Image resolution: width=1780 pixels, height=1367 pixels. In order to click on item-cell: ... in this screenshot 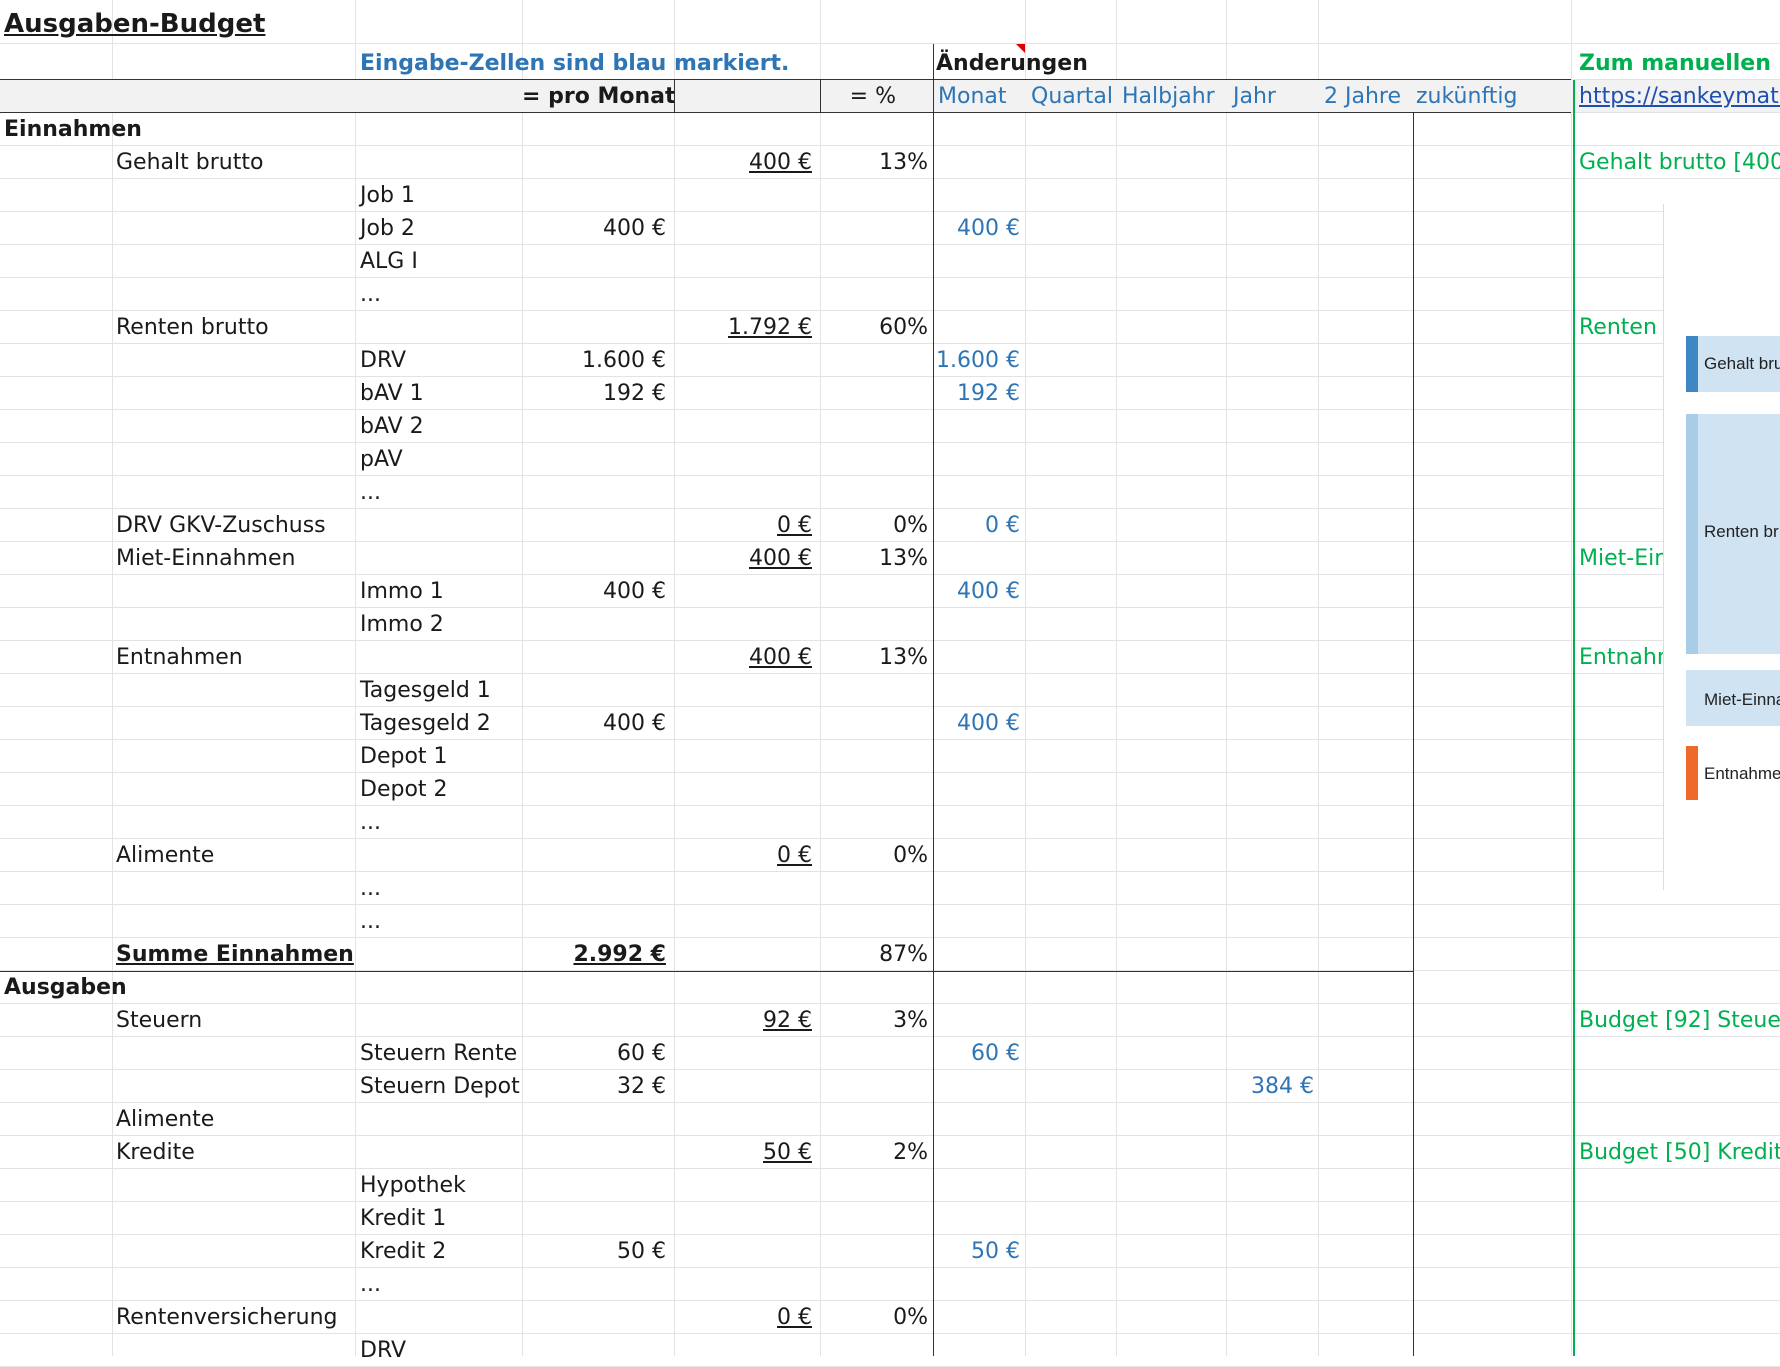, I will do `click(370, 1284)`.